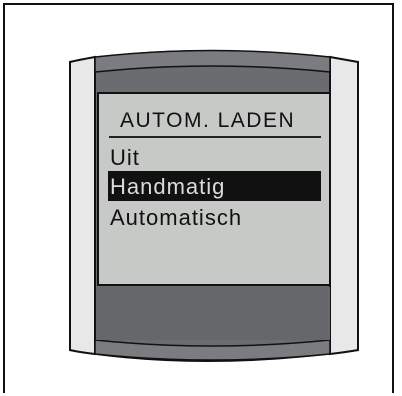  What do you see at coordinates (176, 218) in the screenshot?
I see `menu-option-automatisch: Automatisch` at bounding box center [176, 218].